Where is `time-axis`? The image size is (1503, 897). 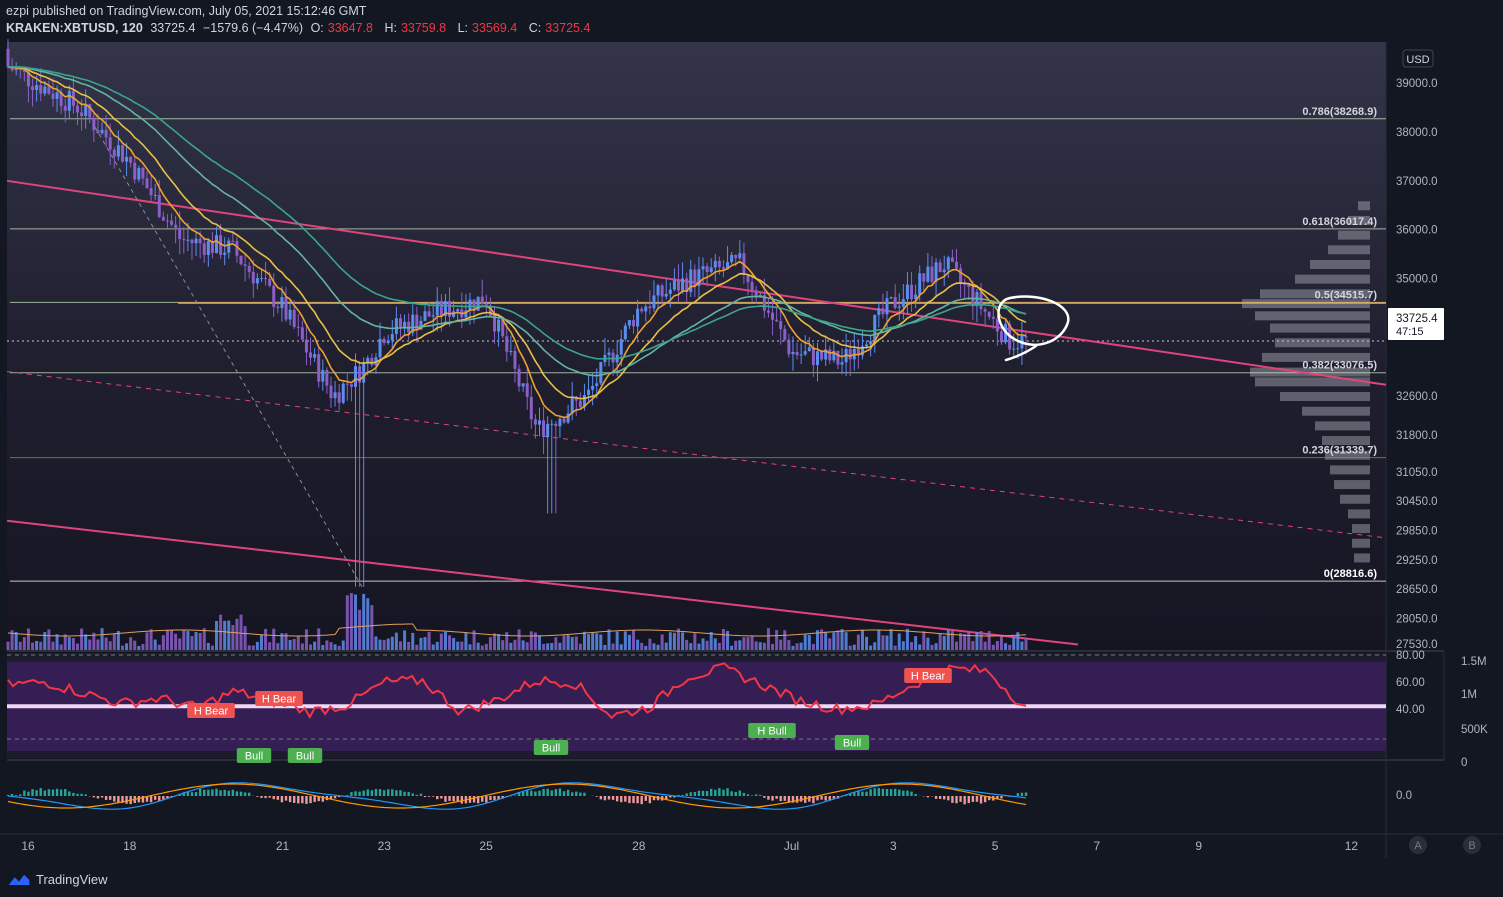 time-axis is located at coordinates (751, 847).